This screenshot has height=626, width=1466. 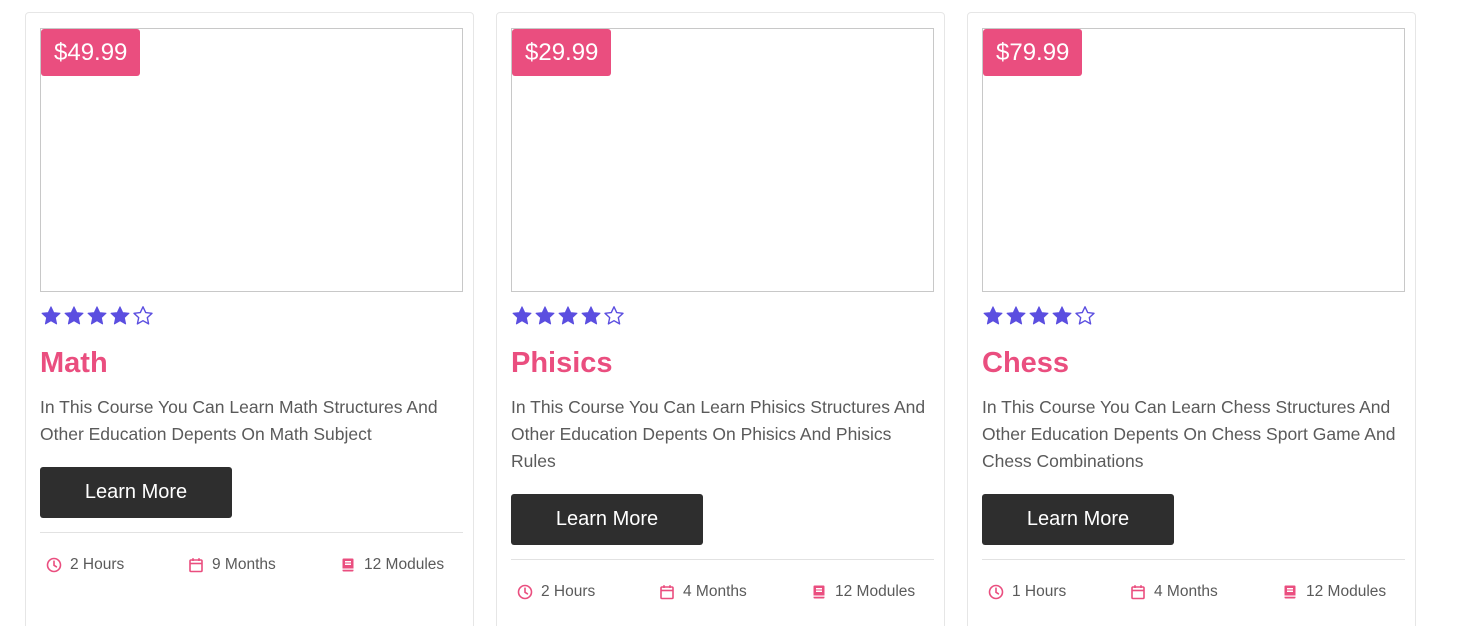 I want to click on course-title: Math, so click(x=74, y=363).